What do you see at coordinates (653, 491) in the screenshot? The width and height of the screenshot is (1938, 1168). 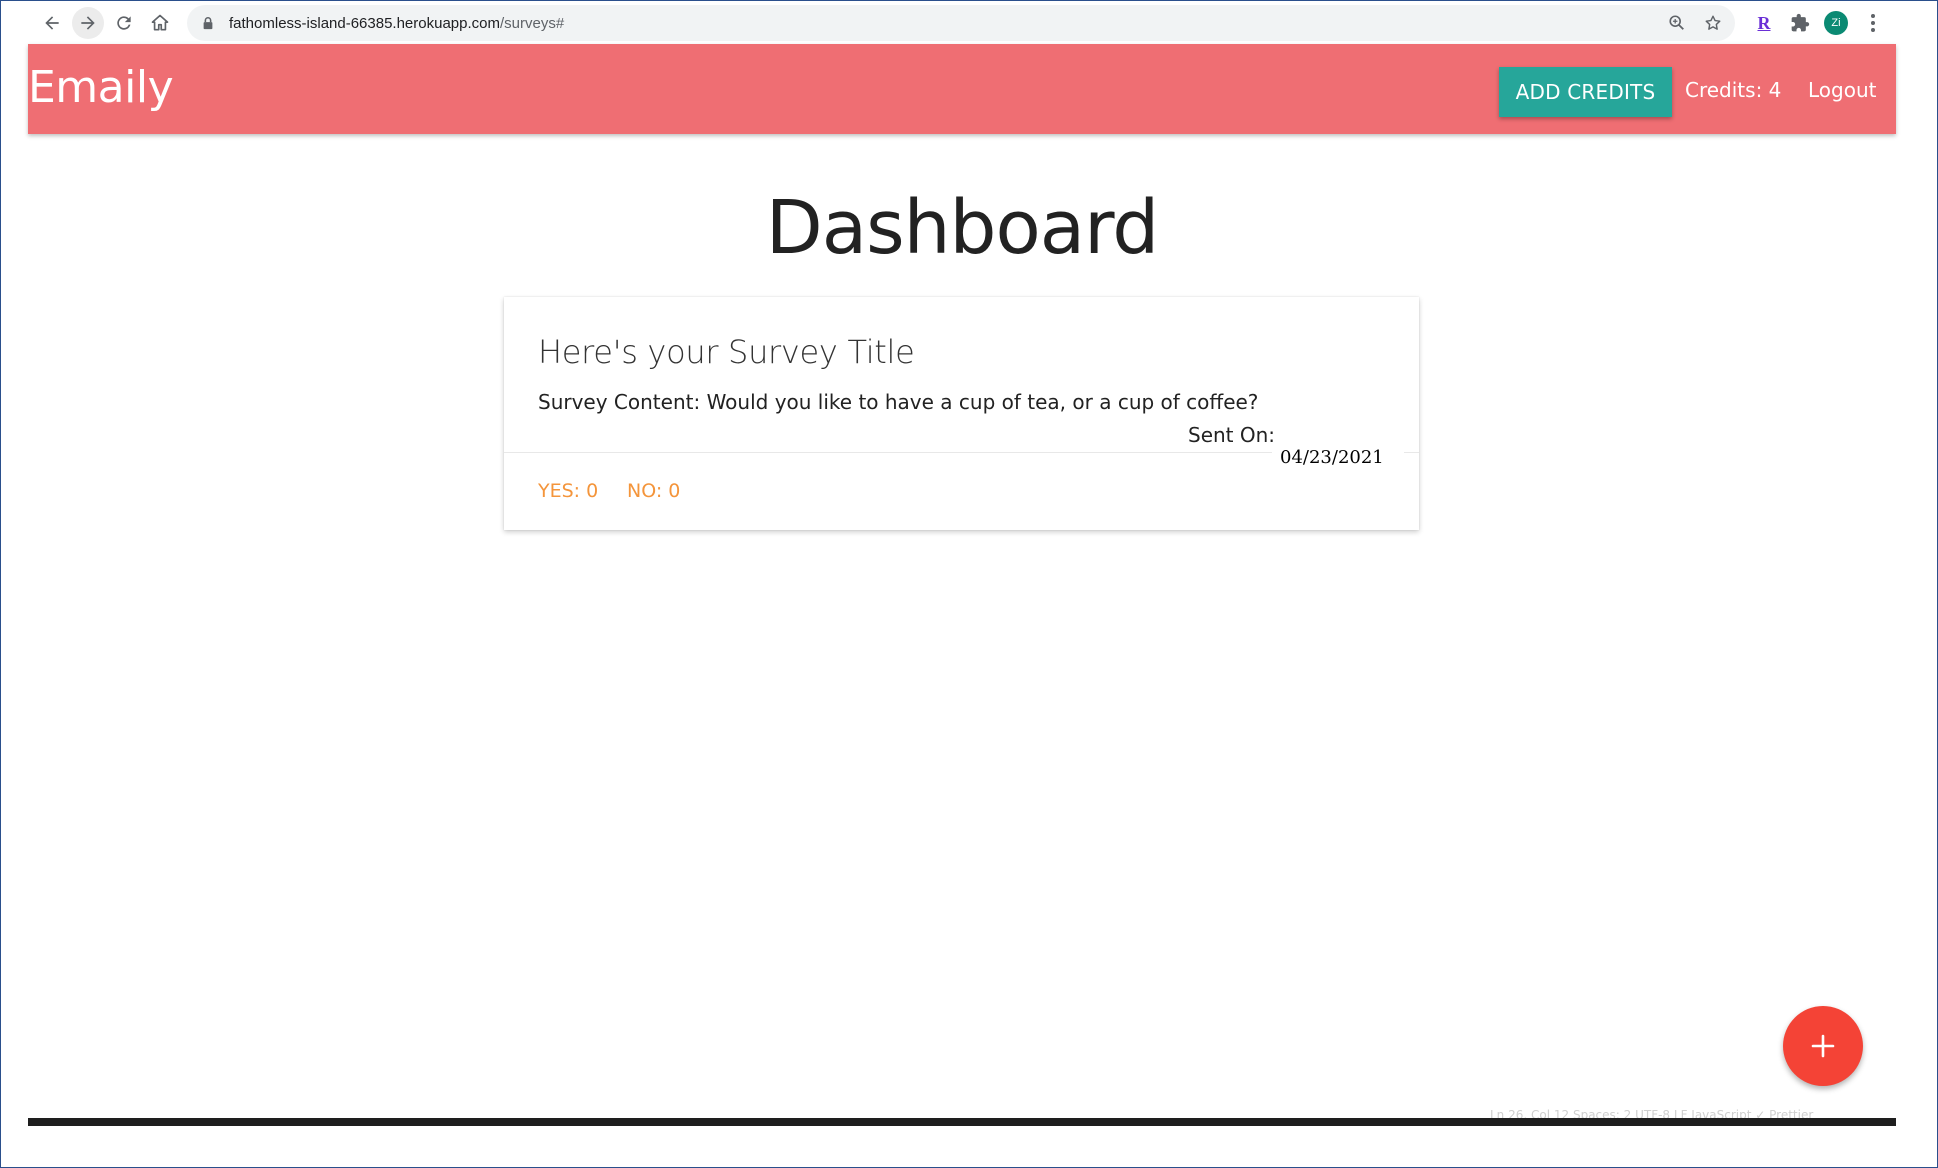 I see `no-count-link: NO: 0` at bounding box center [653, 491].